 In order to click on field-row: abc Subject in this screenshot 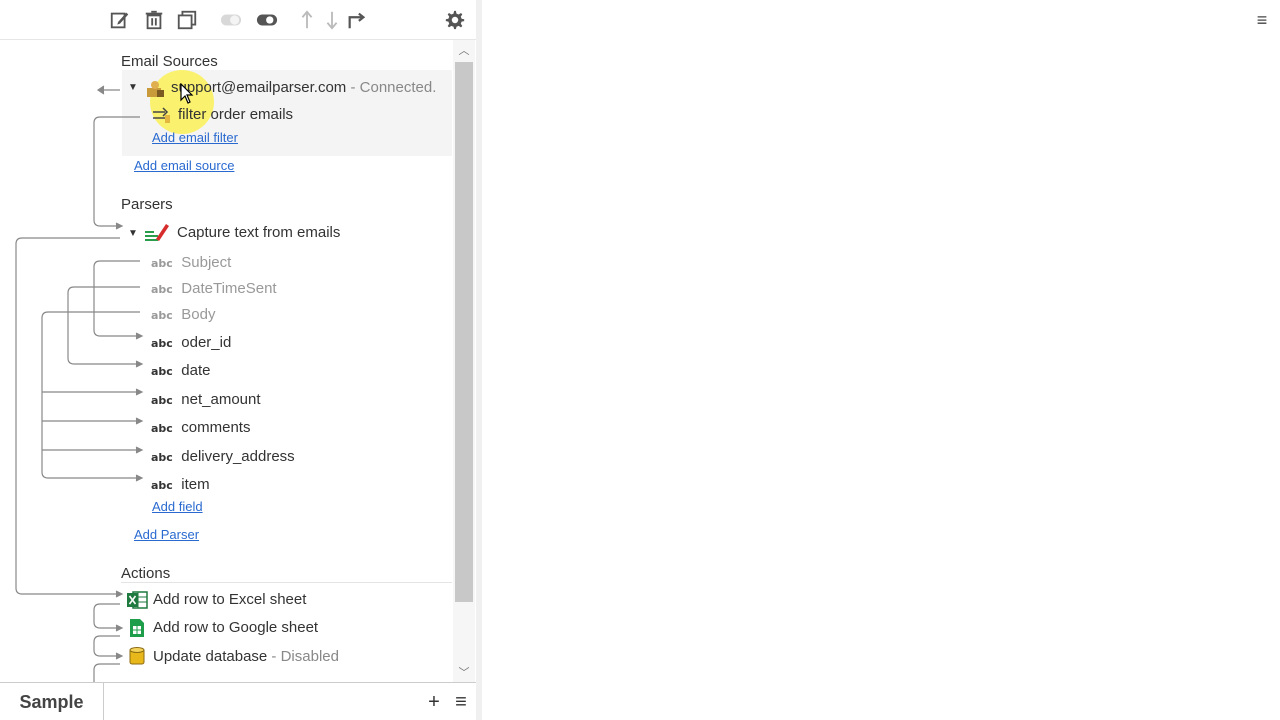, I will do `click(191, 263)`.